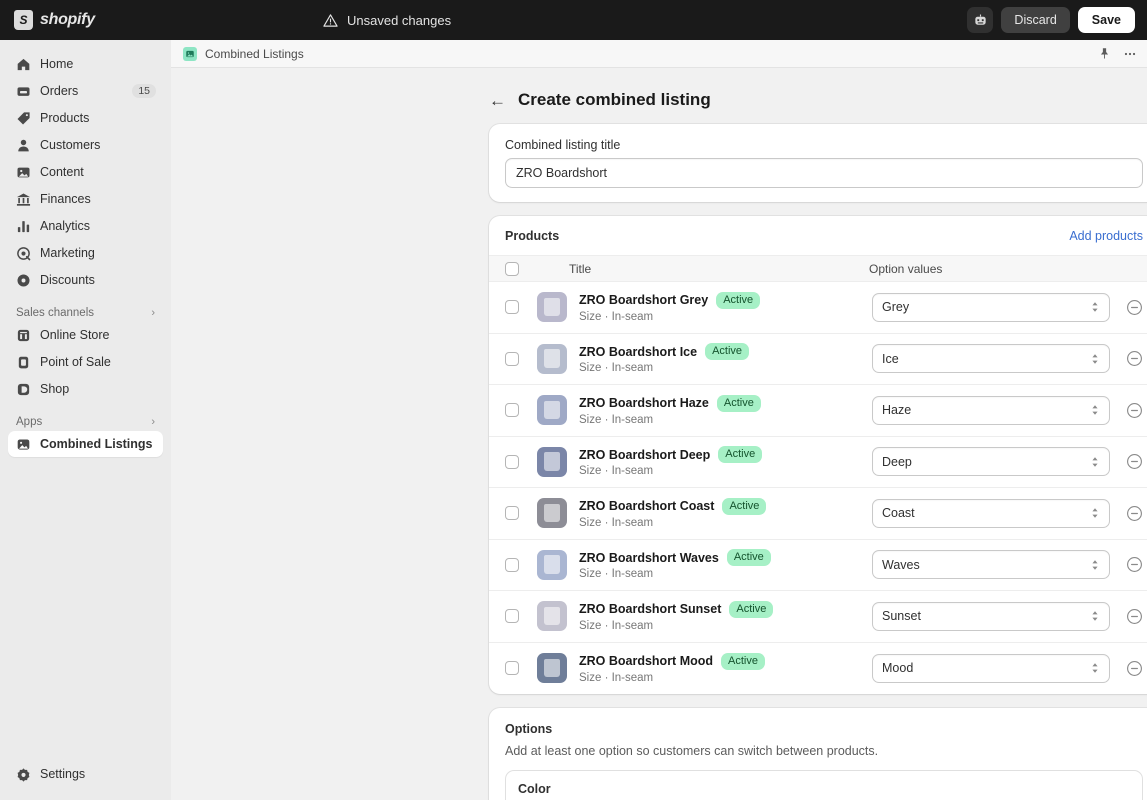  What do you see at coordinates (96, 444) in the screenshot?
I see `sidebar-item-label: Combined Listings` at bounding box center [96, 444].